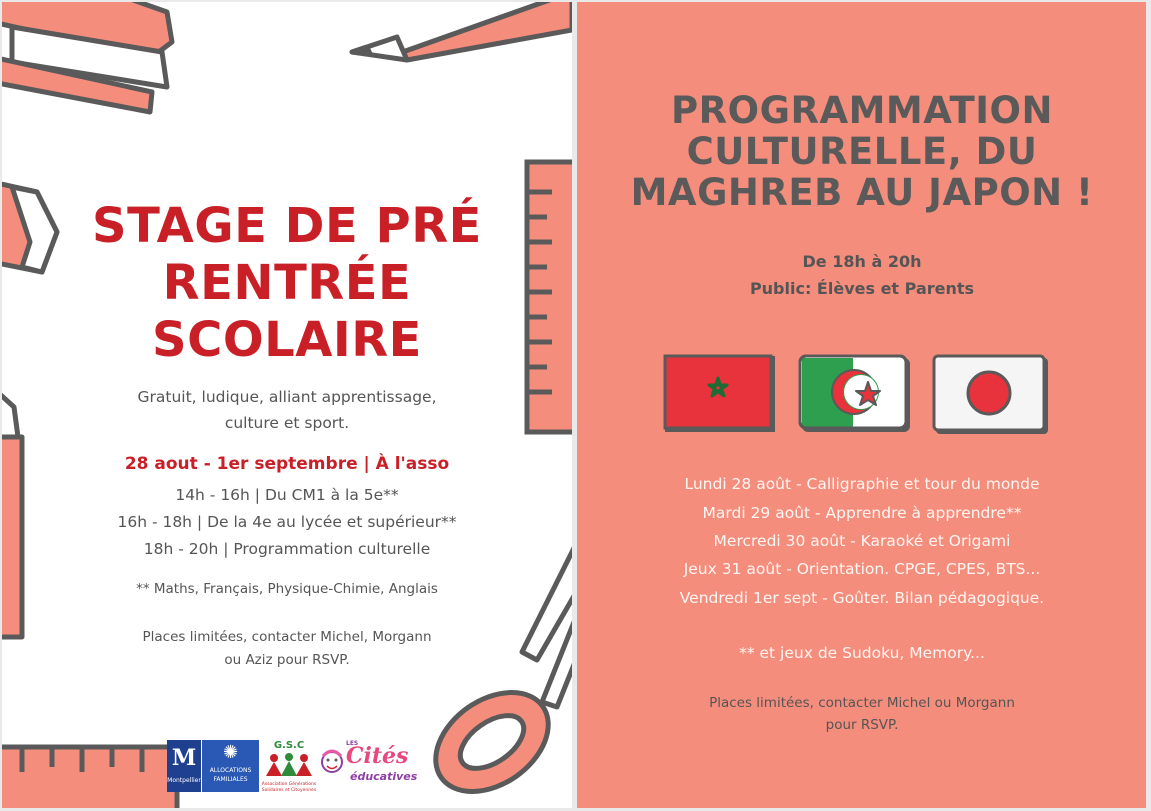 Image resolution: width=1151 pixels, height=811 pixels. I want to click on program-item: Mardi 29 août - Apprendre à apprendre**, so click(862, 513).